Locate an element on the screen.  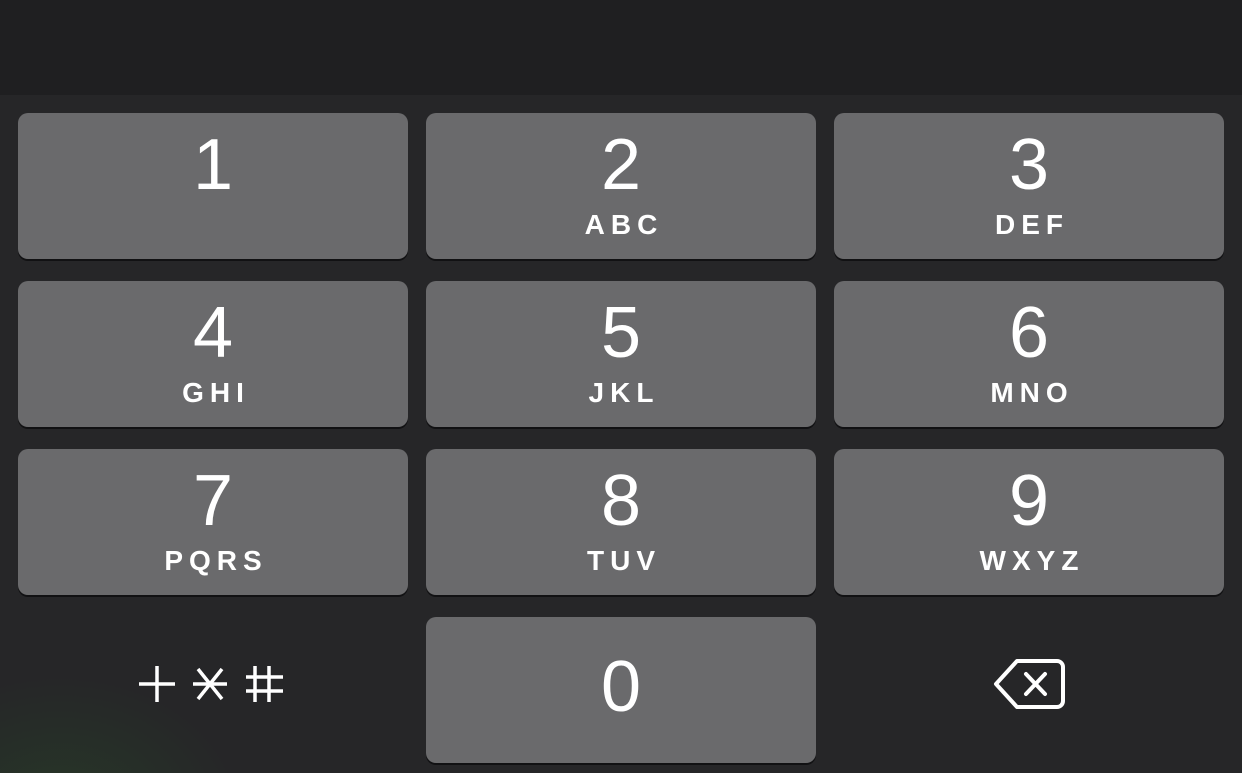
key-digit: 8 is located at coordinates (621, 501).